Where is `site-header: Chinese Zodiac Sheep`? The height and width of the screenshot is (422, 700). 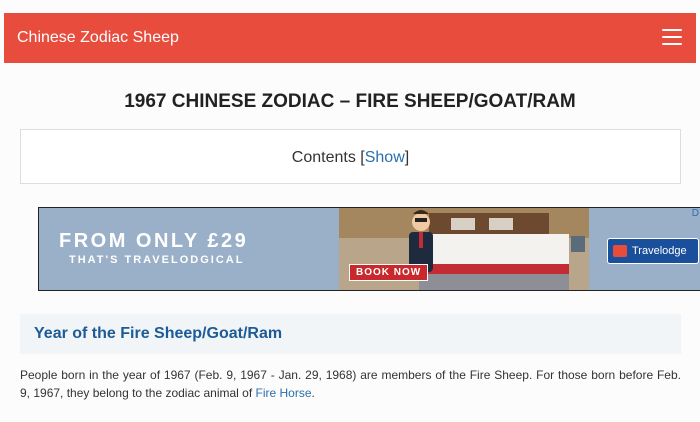 site-header: Chinese Zodiac Sheep is located at coordinates (350, 38).